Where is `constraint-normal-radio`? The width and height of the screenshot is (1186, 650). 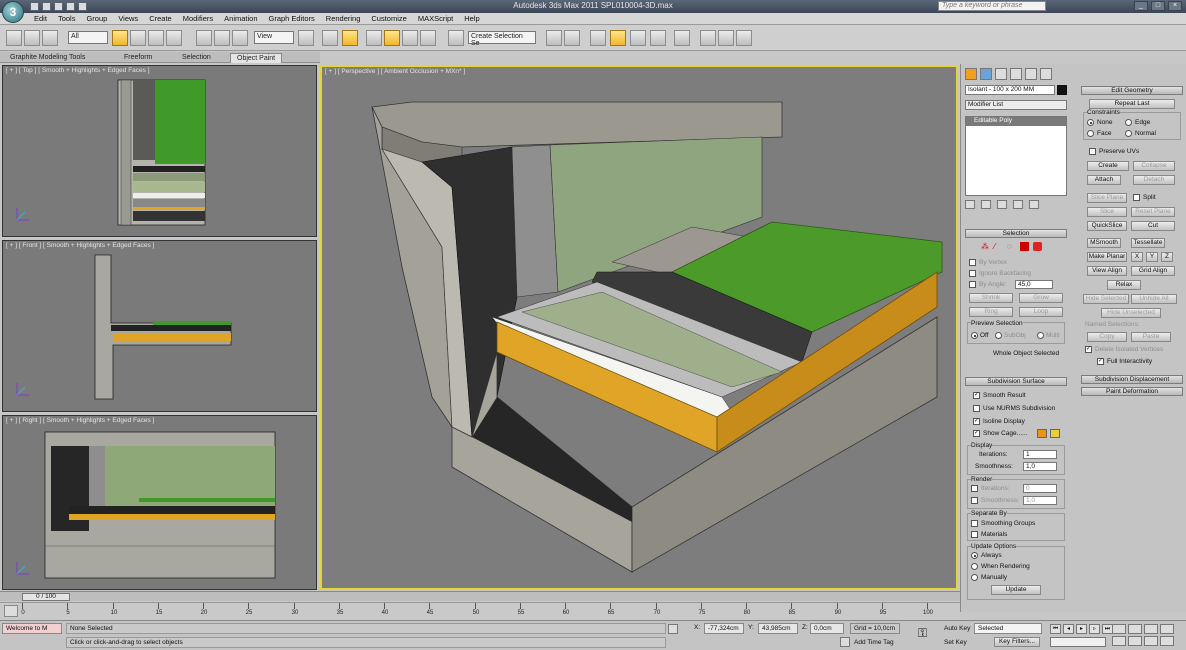
constraint-normal-radio is located at coordinates (1128, 133).